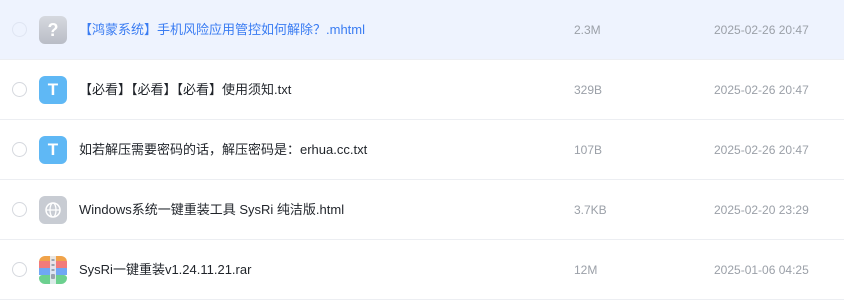 The height and width of the screenshot is (300, 844). I want to click on file-name: 如若解压需要密码的话，解压密码是：erhua.cc.txt, so click(223, 150).